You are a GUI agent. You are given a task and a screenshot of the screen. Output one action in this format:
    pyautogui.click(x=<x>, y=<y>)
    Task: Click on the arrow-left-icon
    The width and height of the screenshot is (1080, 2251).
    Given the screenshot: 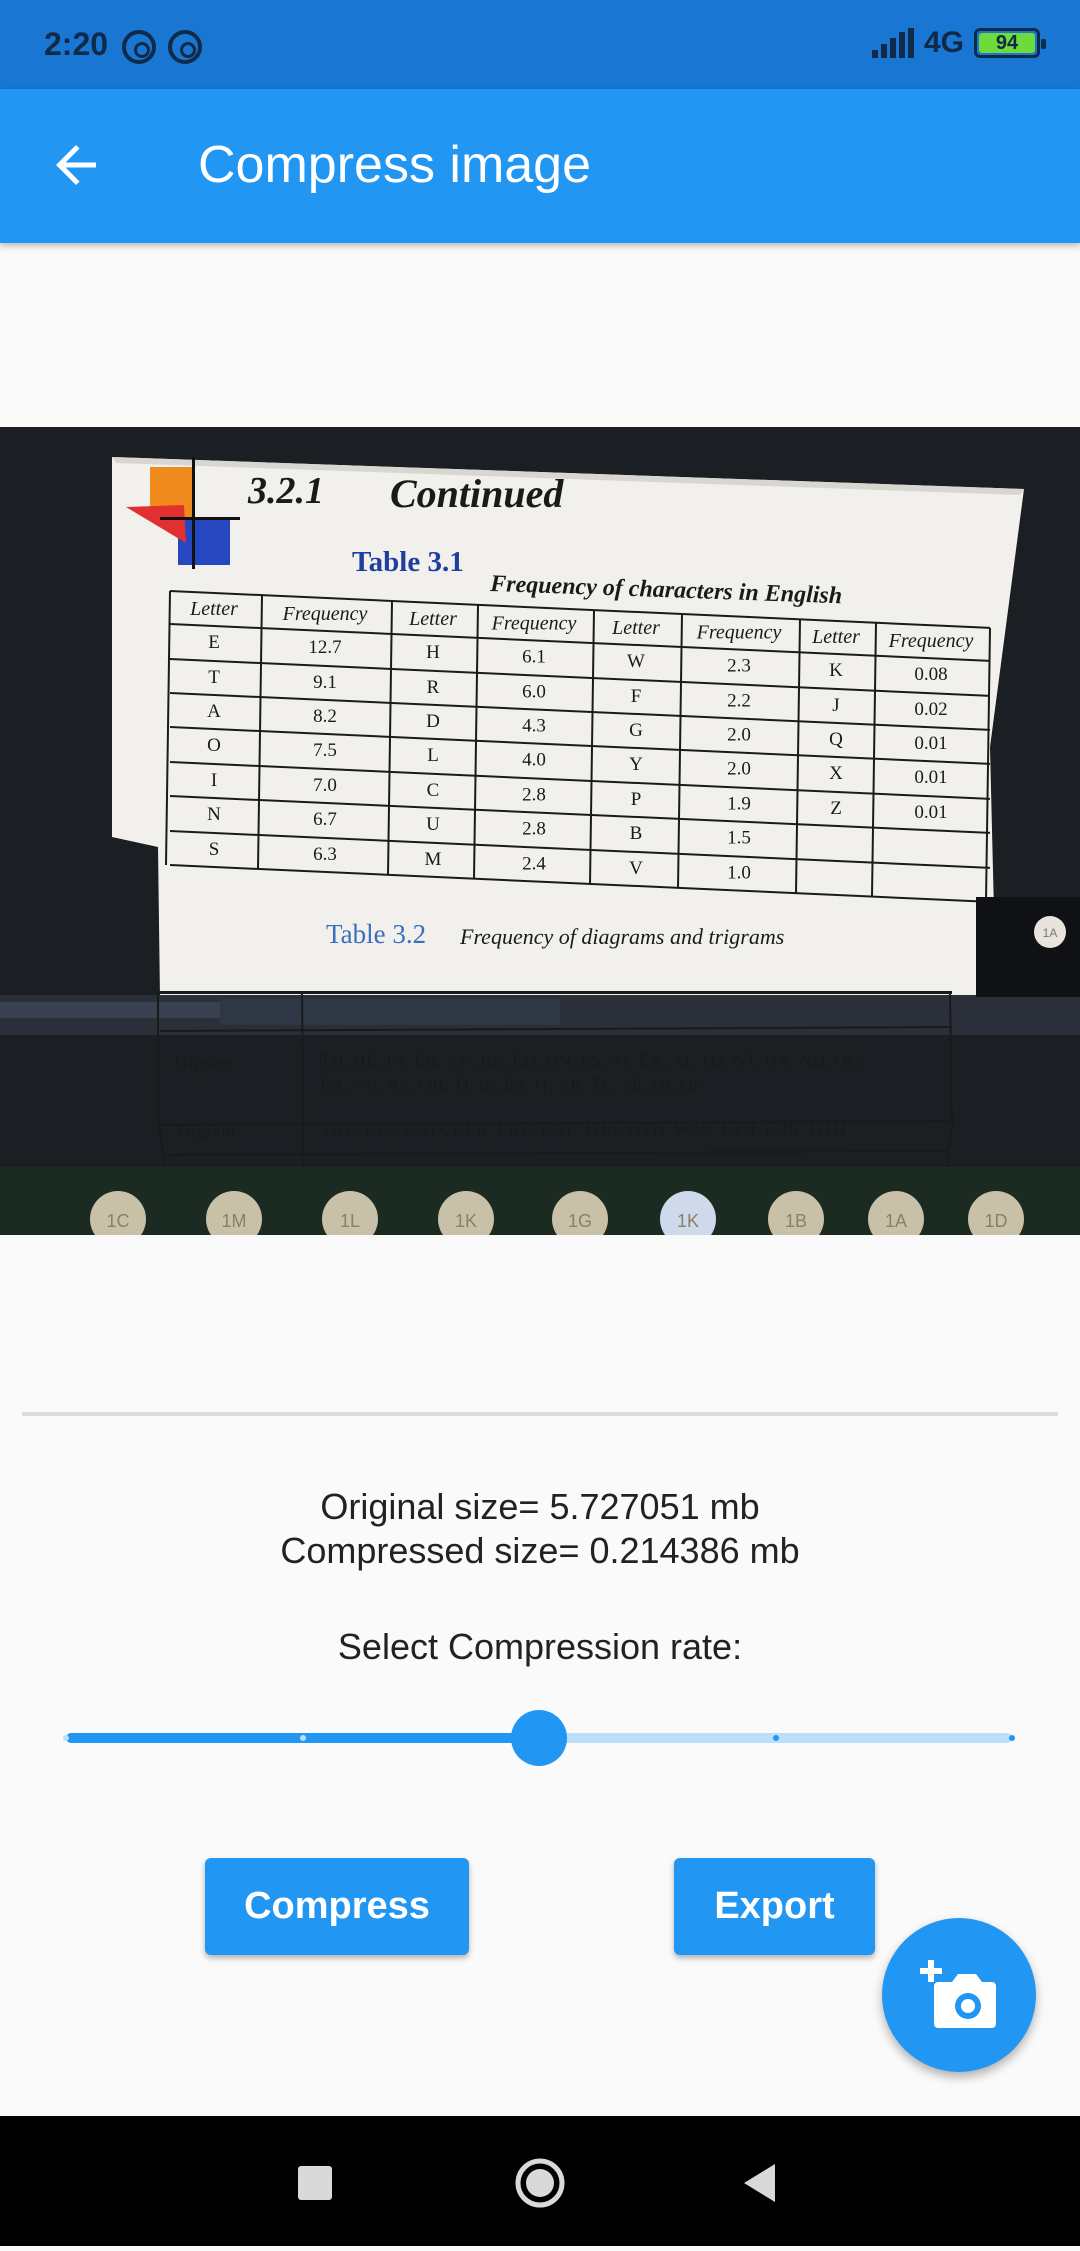 What is the action you would take?
    pyautogui.click(x=76, y=165)
    